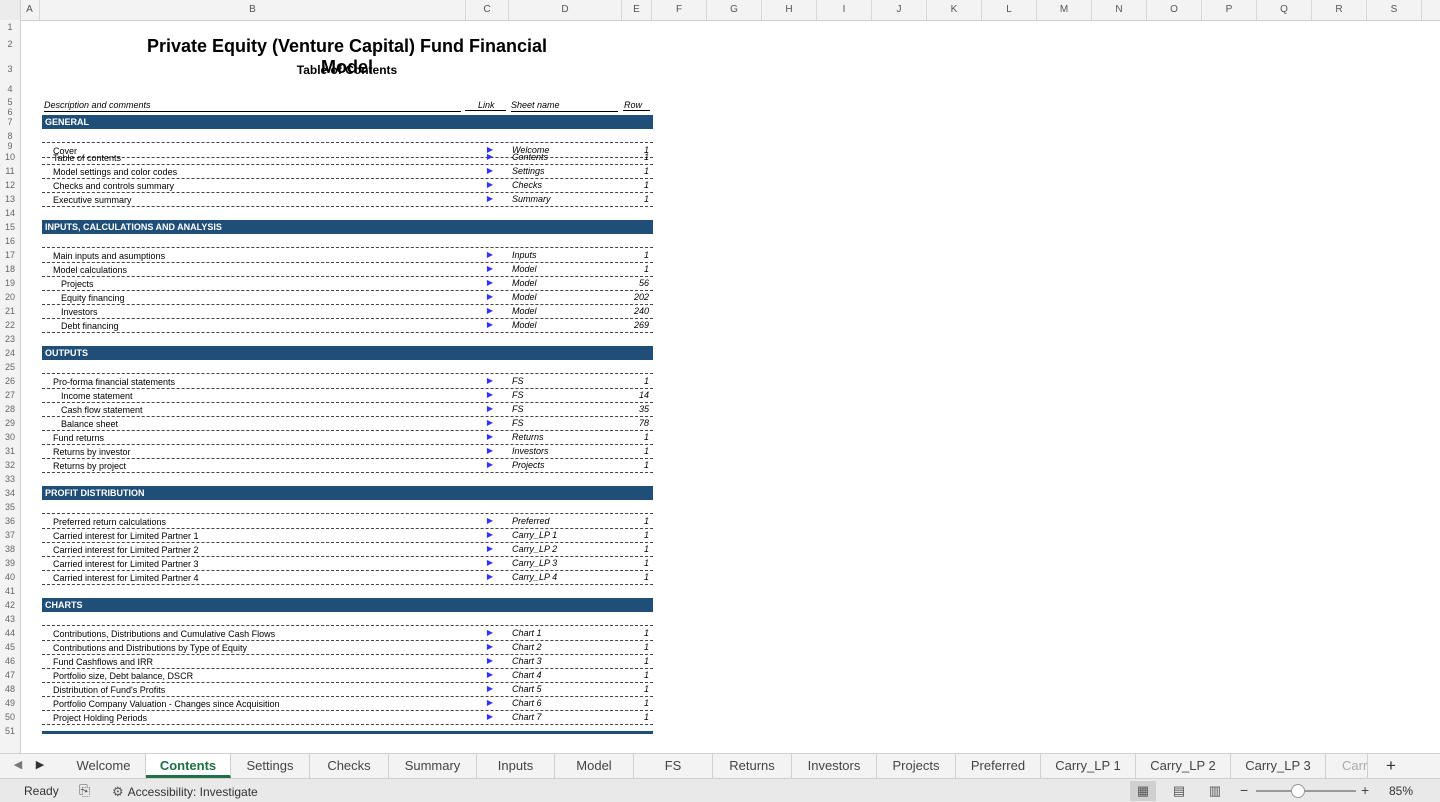  I want to click on column-header-c: C, so click(487, 10).